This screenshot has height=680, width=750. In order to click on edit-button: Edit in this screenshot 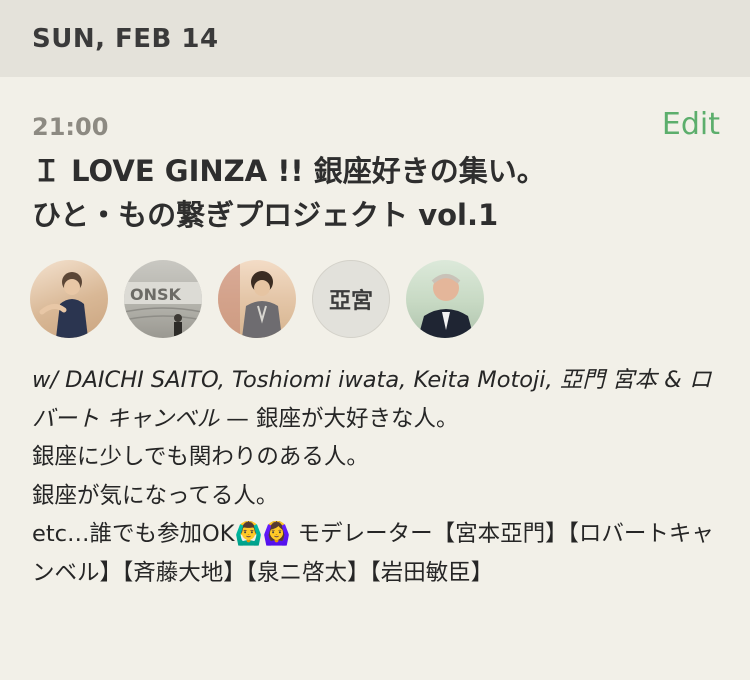, I will do `click(691, 124)`.